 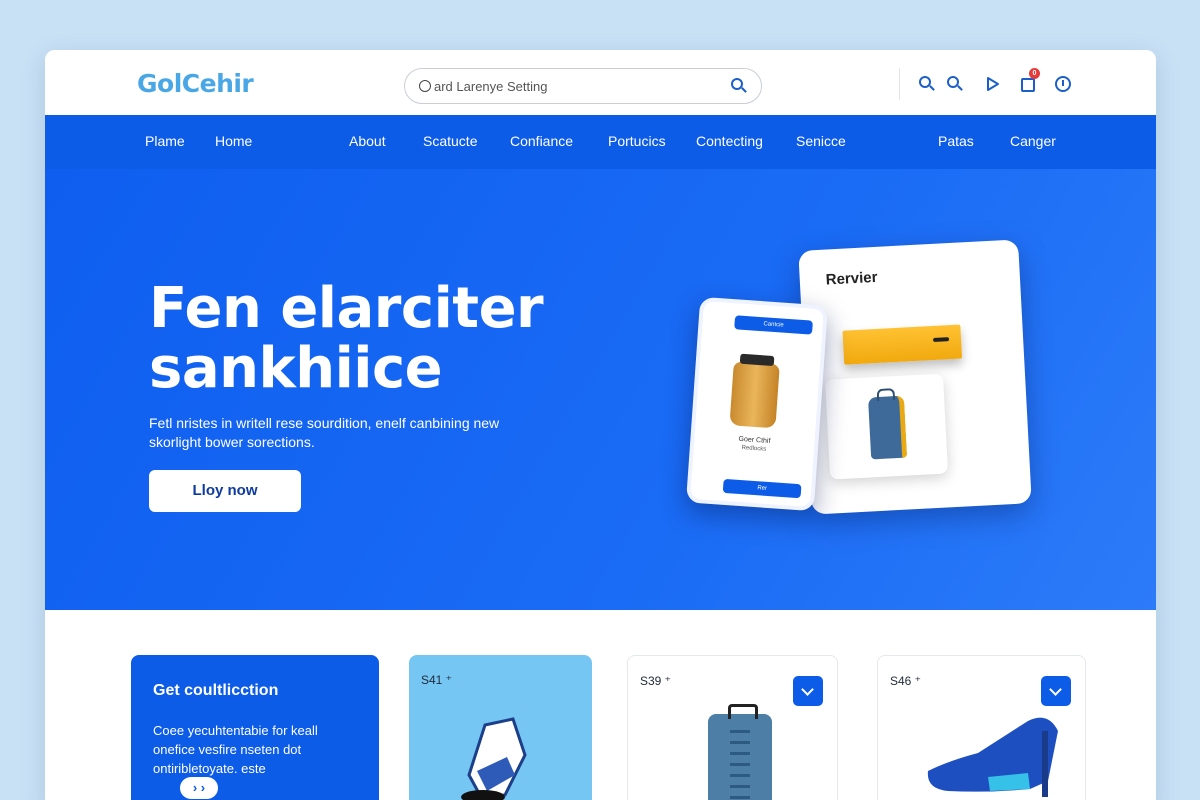 I want to click on hero-preview-card: Rervier, so click(x=915, y=377).